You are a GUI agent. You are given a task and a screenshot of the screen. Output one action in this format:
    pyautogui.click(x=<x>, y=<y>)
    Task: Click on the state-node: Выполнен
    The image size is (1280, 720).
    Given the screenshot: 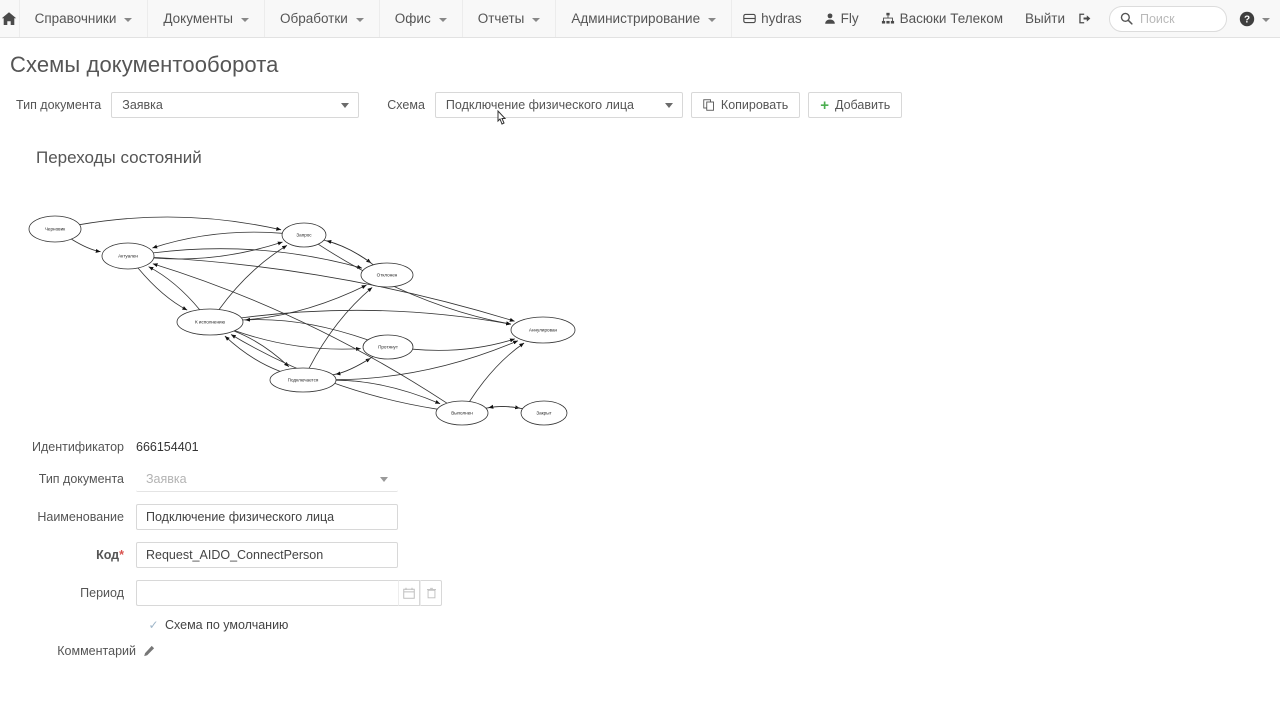 What is the action you would take?
    pyautogui.click(x=462, y=413)
    